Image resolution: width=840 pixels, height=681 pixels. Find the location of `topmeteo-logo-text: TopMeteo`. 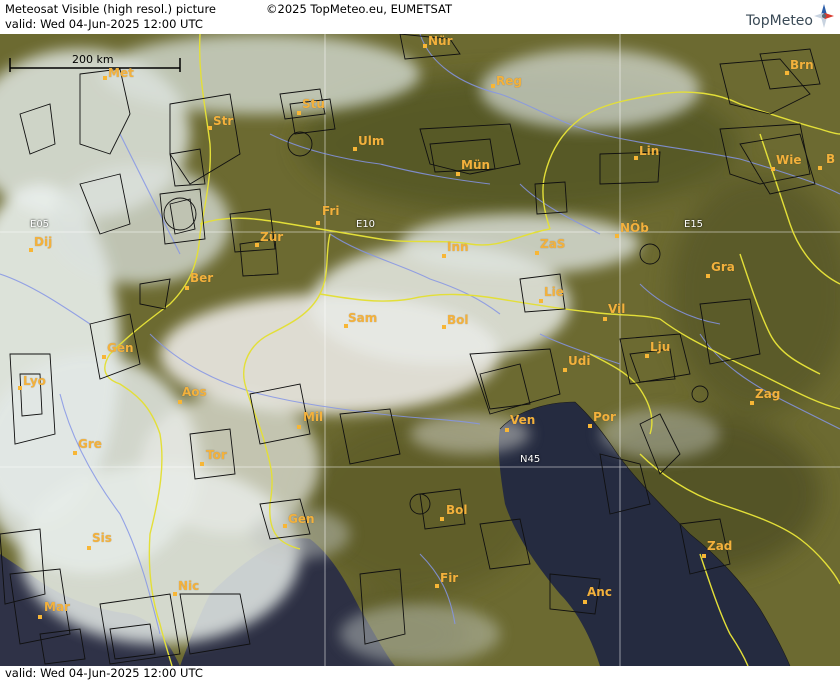

topmeteo-logo-text: TopMeteo is located at coordinates (779, 21).